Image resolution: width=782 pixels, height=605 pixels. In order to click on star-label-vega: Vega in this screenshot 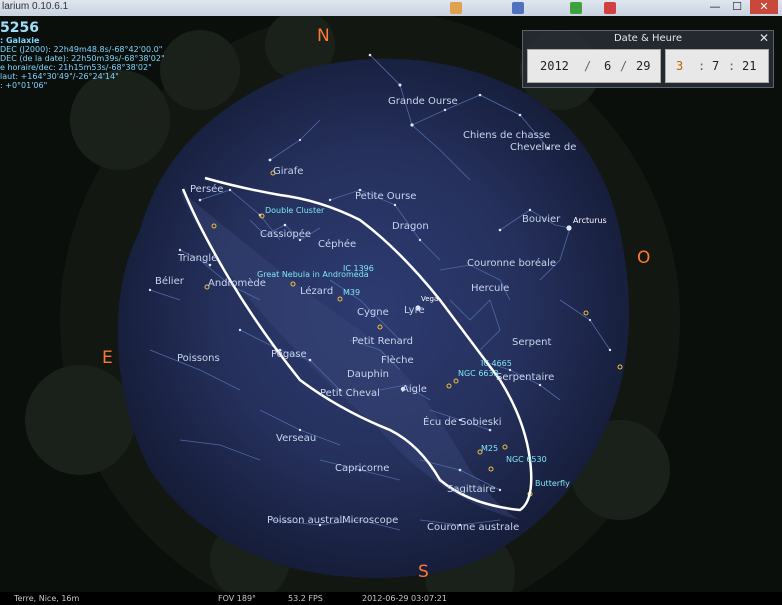, I will do `click(430, 299)`.